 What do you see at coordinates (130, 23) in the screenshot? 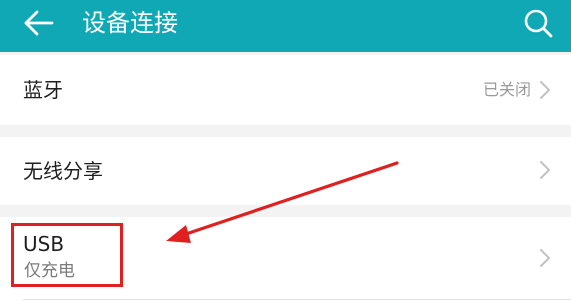
I see `page-title: 设备连接` at bounding box center [130, 23].